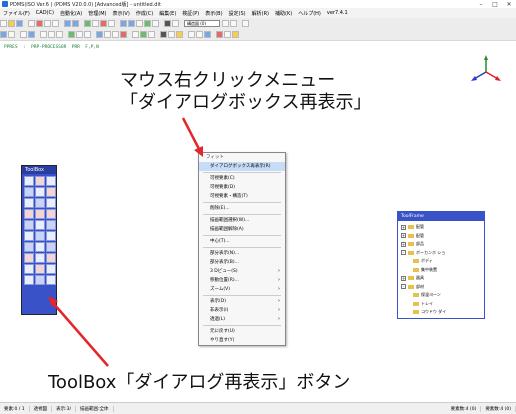 This screenshot has height=414, width=516. Describe the element at coordinates (40, 269) in the screenshot. I see `dialog-redisplay-button` at that location.